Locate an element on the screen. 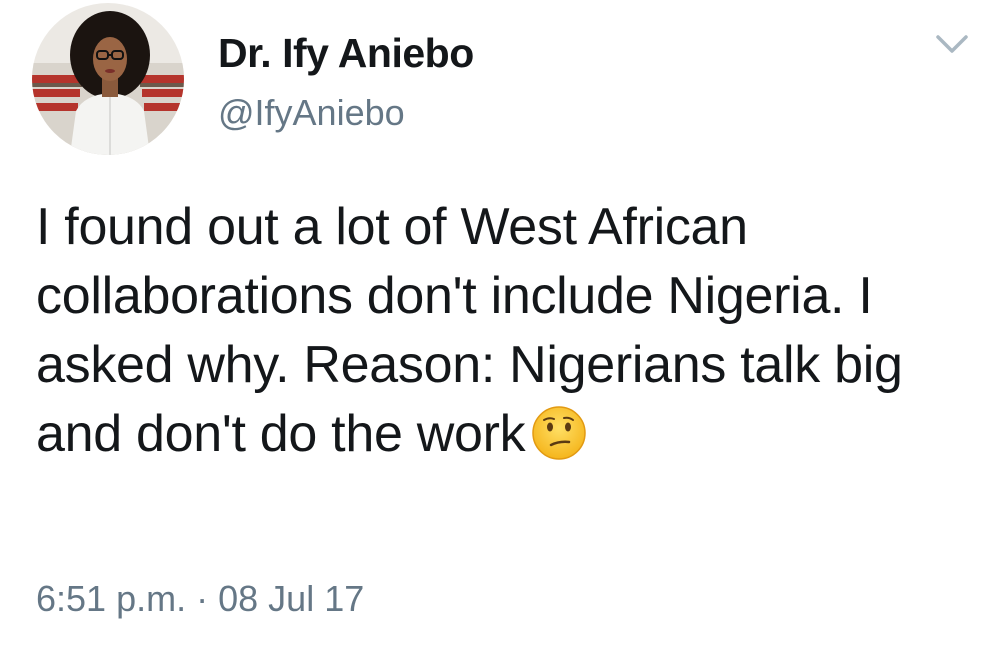  tweet-date: 08 Jul 17 is located at coordinates (291, 598).